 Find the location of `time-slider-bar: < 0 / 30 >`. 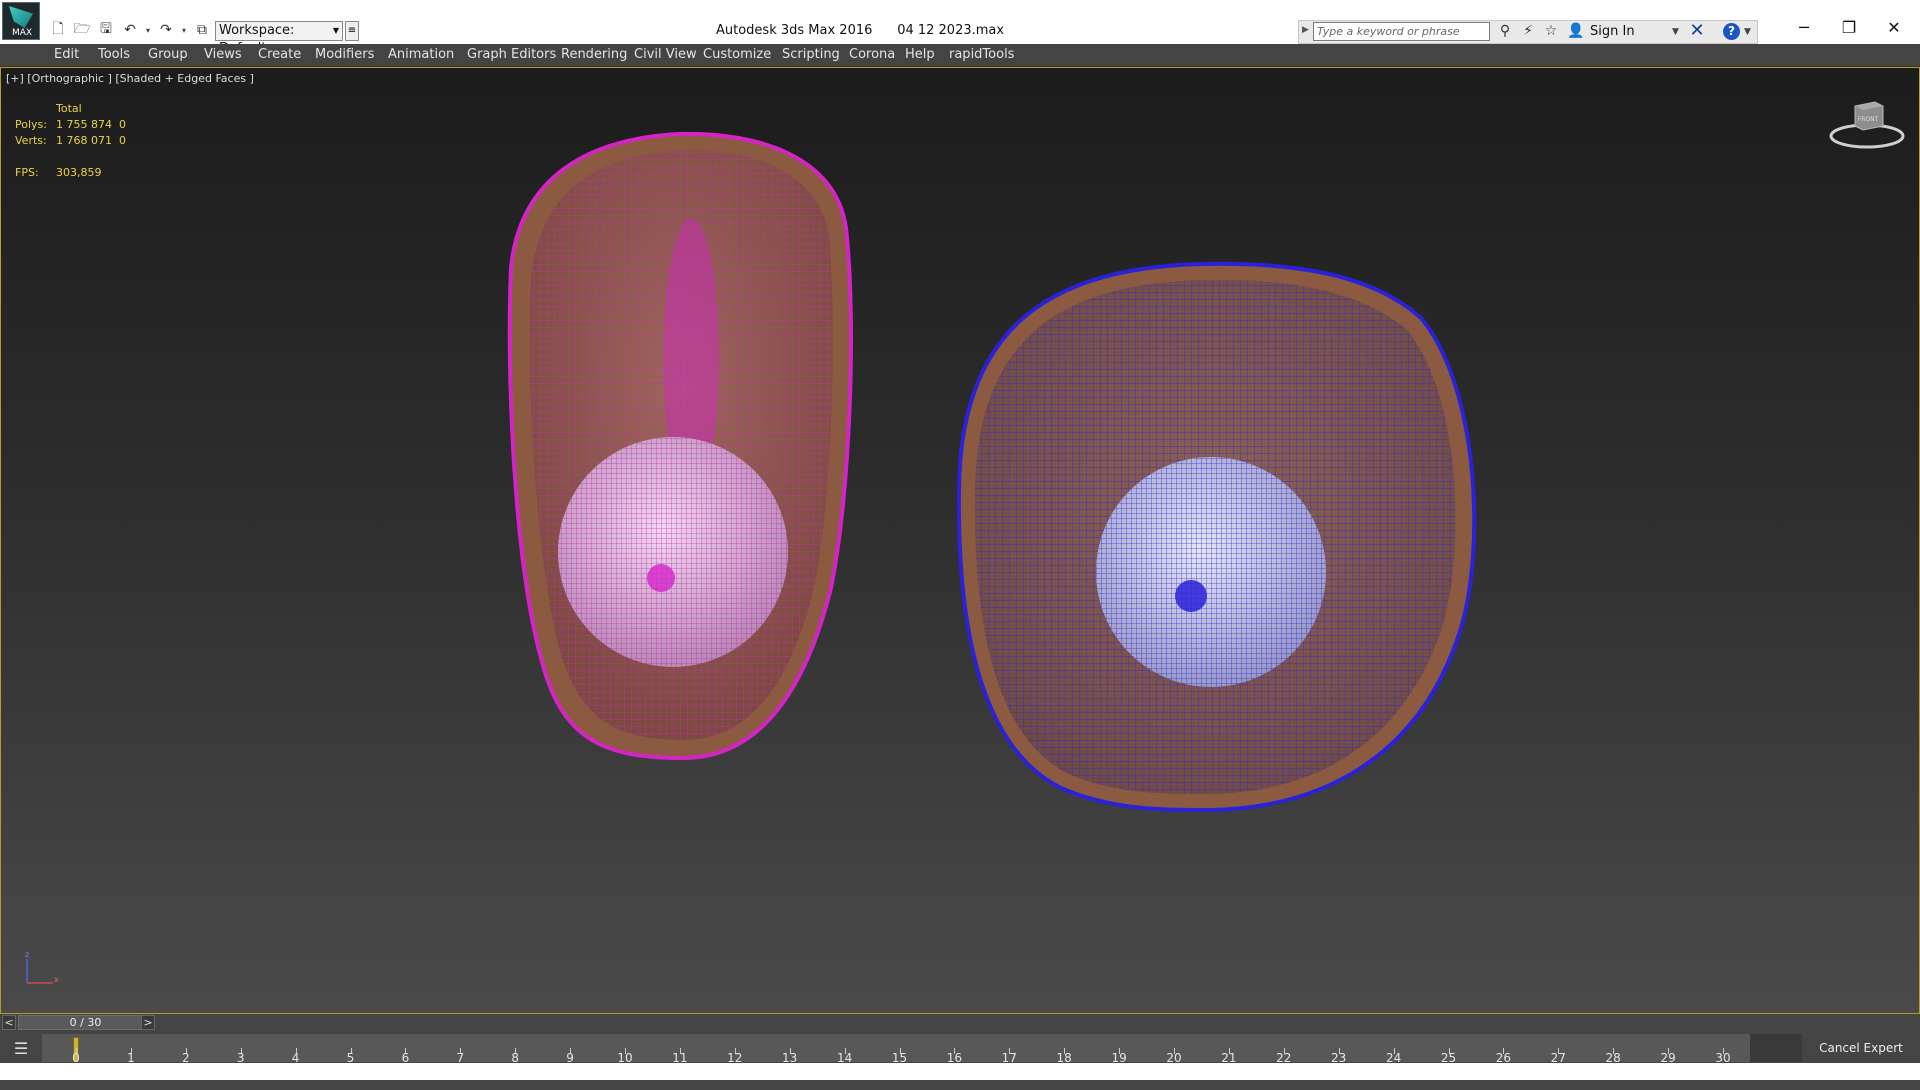

time-slider-bar: < 0 / 30 > is located at coordinates (960, 1023).